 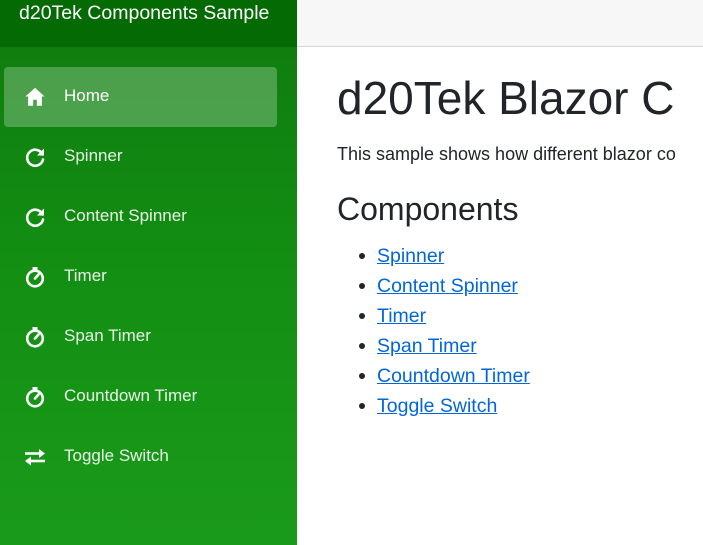 What do you see at coordinates (453, 376) in the screenshot?
I see `link-countdown-timer: Countdown Timer` at bounding box center [453, 376].